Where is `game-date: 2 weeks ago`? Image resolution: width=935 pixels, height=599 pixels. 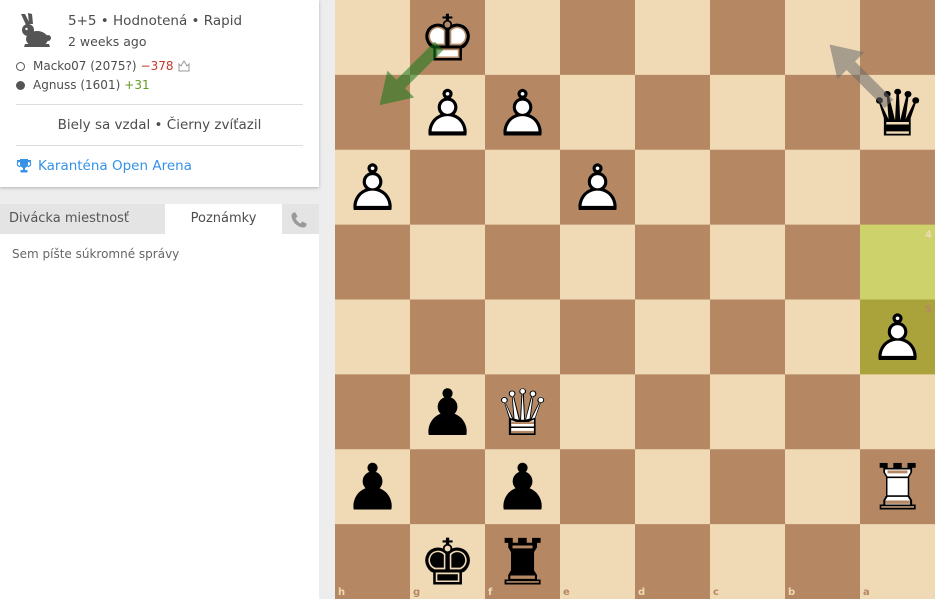 game-date: 2 weeks ago is located at coordinates (107, 41).